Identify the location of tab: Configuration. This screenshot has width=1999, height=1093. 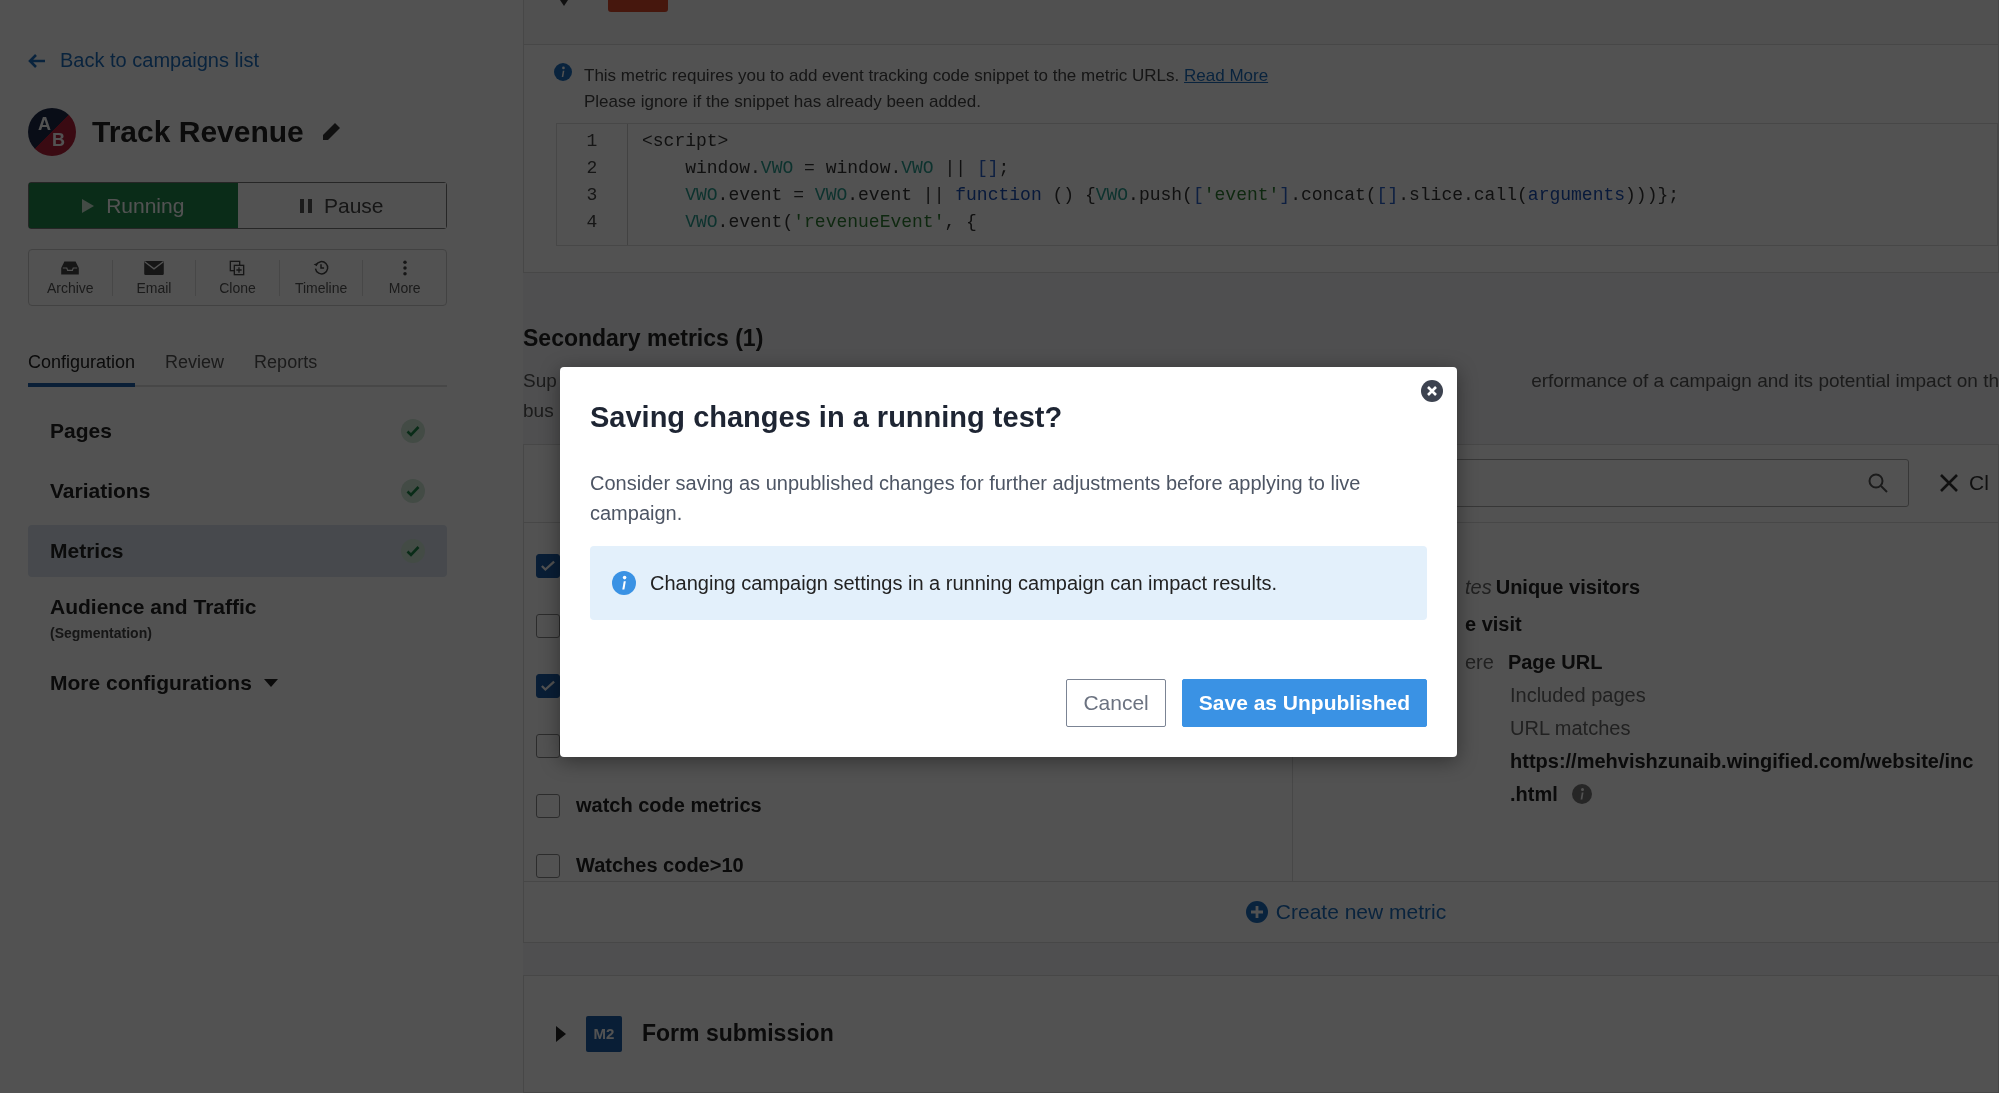
(82, 369).